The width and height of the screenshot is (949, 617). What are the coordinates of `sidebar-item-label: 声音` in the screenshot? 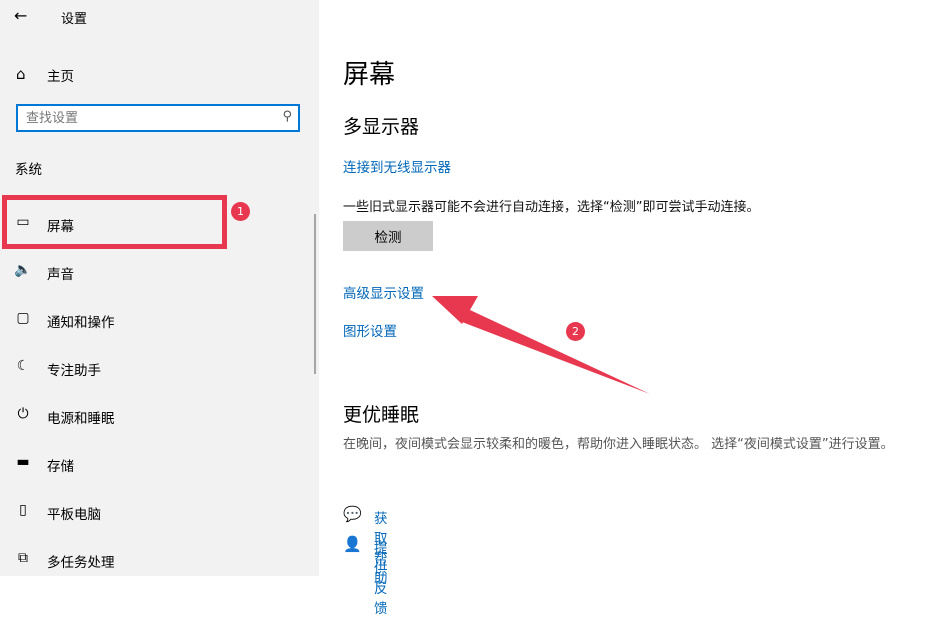 It's located at (60, 275).